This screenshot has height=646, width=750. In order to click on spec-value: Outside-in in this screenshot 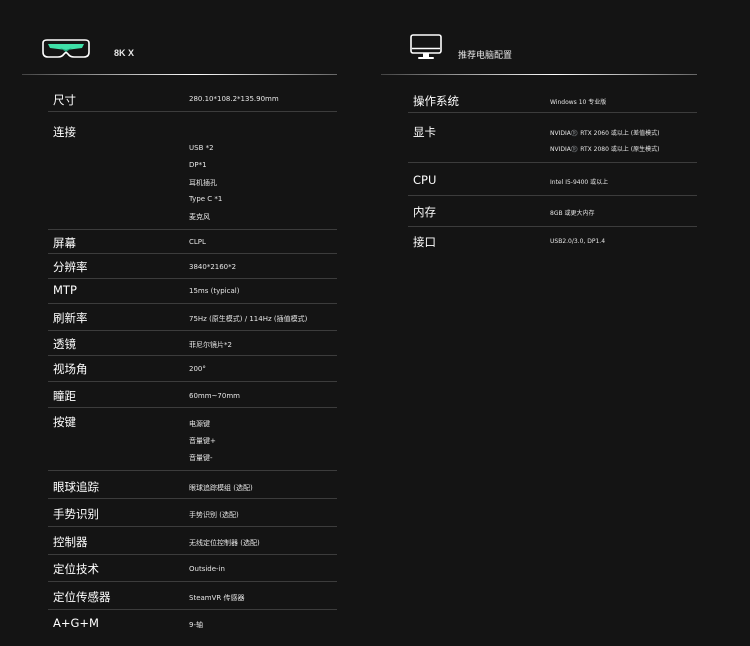, I will do `click(207, 569)`.